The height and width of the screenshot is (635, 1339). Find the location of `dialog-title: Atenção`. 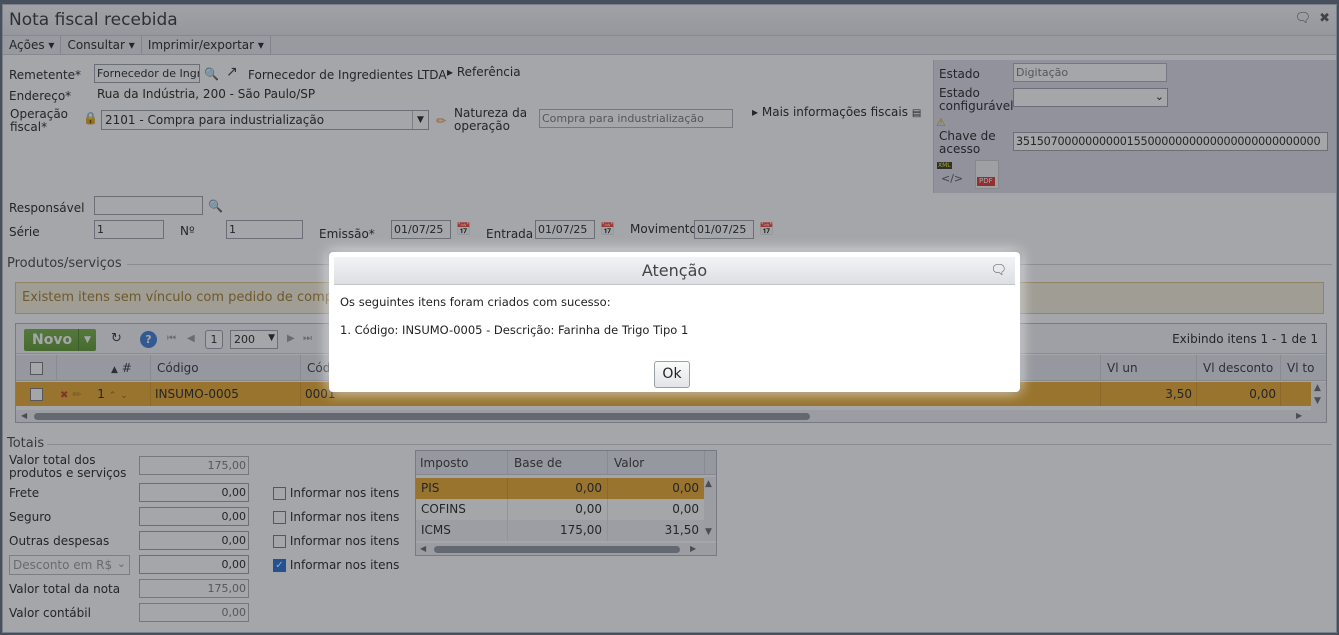

dialog-title: Atenção is located at coordinates (674, 270).